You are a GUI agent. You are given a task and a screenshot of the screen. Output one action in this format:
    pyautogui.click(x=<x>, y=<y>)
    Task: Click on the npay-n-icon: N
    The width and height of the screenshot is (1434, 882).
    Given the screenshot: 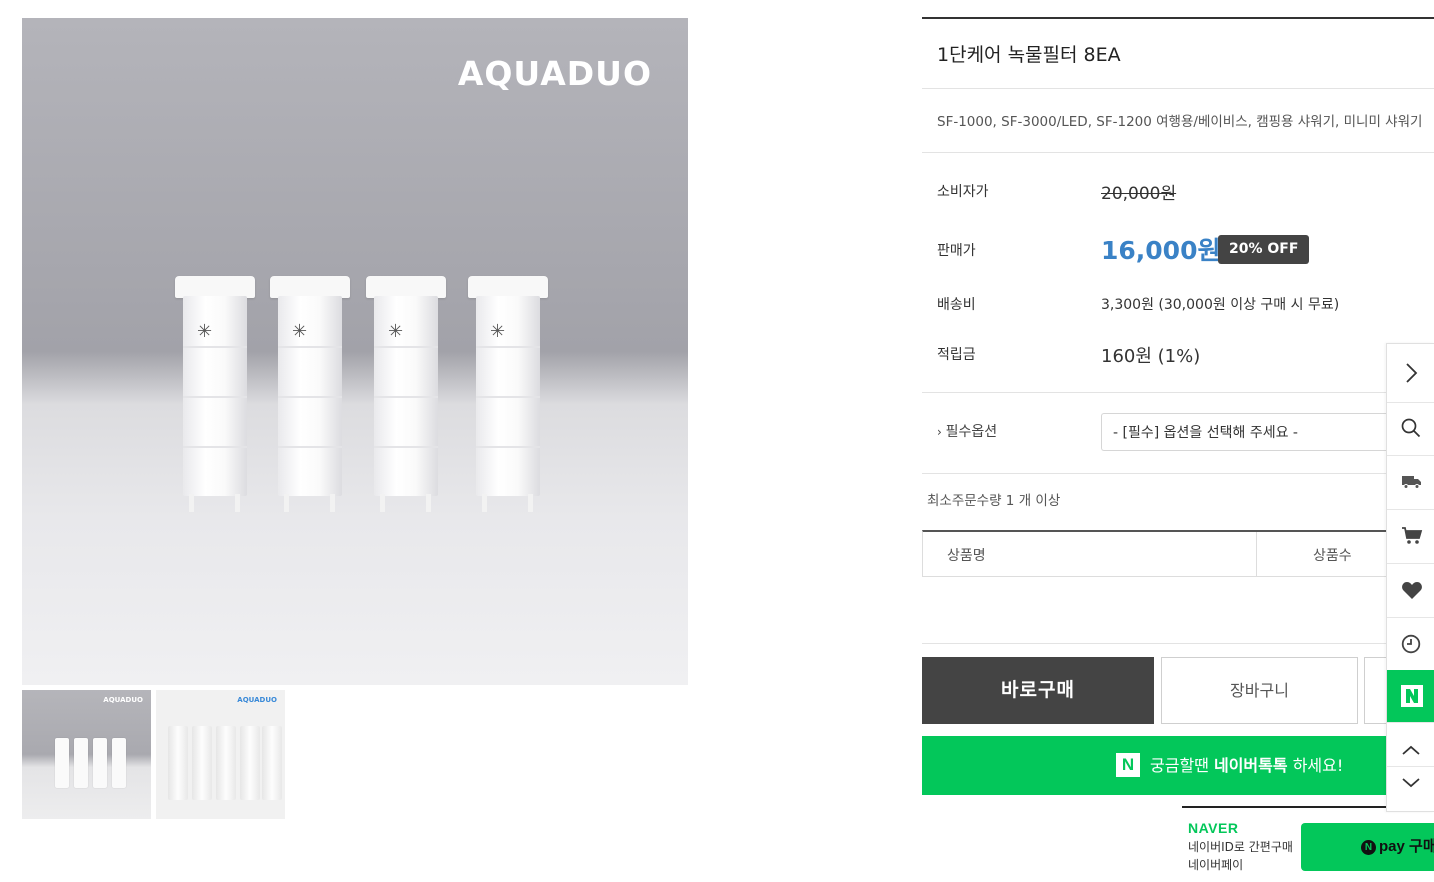 What is the action you would take?
    pyautogui.click(x=1368, y=847)
    